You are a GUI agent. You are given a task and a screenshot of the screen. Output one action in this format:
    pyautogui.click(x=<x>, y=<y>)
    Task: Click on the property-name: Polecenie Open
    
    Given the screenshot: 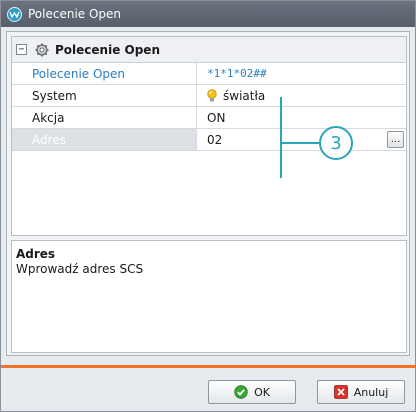 What is the action you would take?
    pyautogui.click(x=104, y=73)
    